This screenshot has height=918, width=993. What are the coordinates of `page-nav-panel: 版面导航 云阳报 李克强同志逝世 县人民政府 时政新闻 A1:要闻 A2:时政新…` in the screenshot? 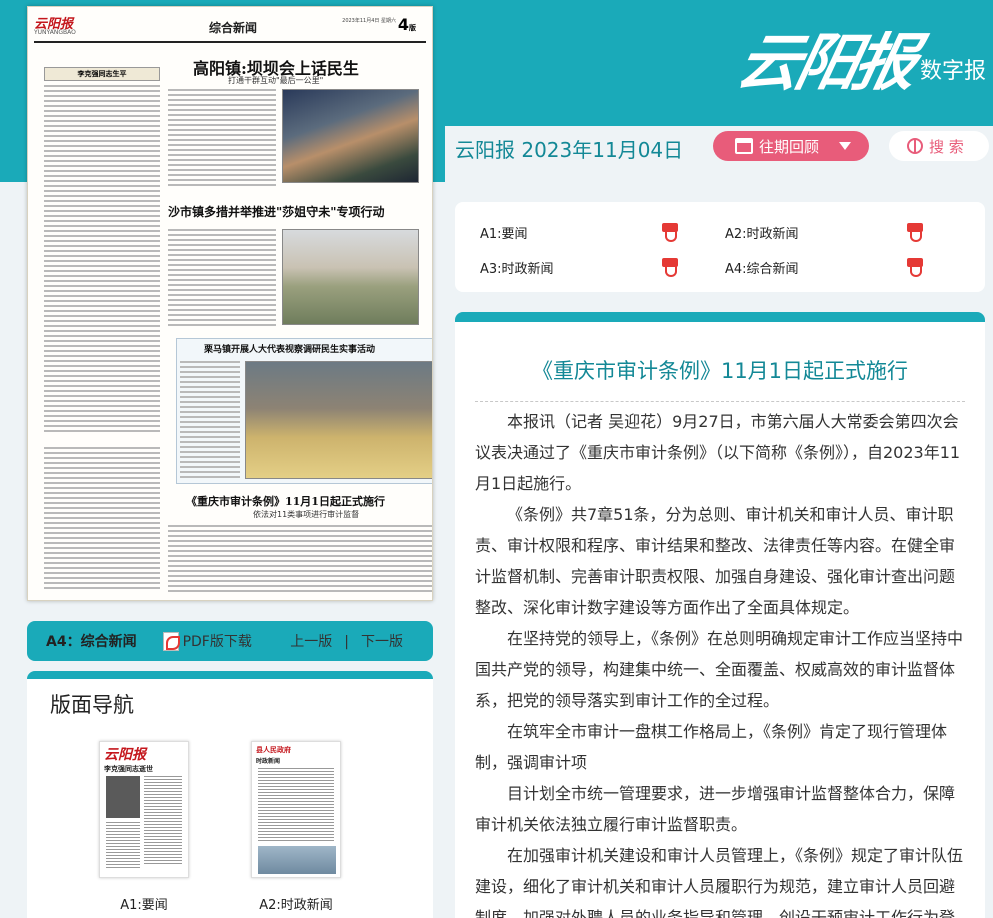 It's located at (230, 794).